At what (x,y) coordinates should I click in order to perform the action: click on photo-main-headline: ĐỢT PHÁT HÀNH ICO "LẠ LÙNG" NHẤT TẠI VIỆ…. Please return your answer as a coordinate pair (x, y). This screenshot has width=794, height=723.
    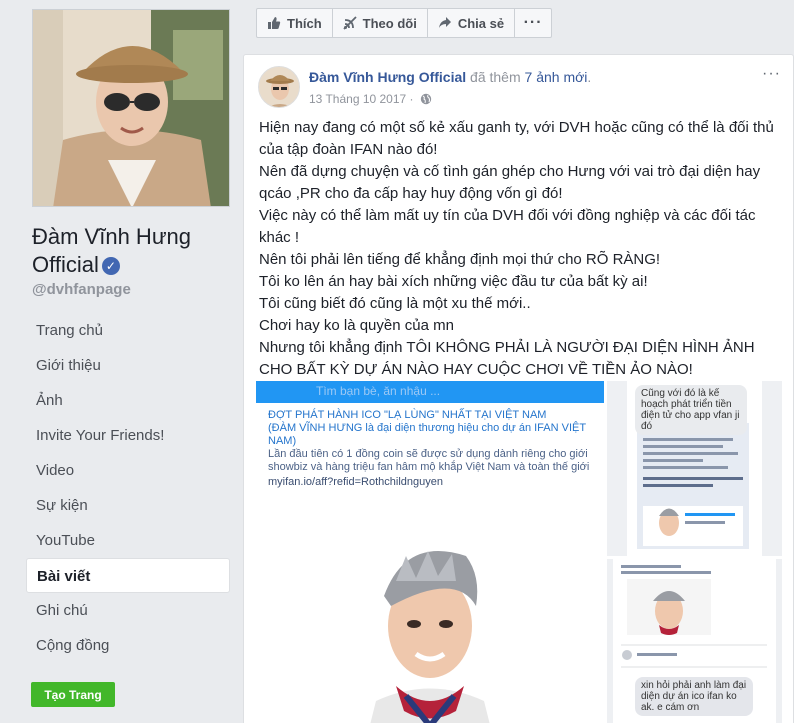
    Looking at the image, I should click on (407, 415).